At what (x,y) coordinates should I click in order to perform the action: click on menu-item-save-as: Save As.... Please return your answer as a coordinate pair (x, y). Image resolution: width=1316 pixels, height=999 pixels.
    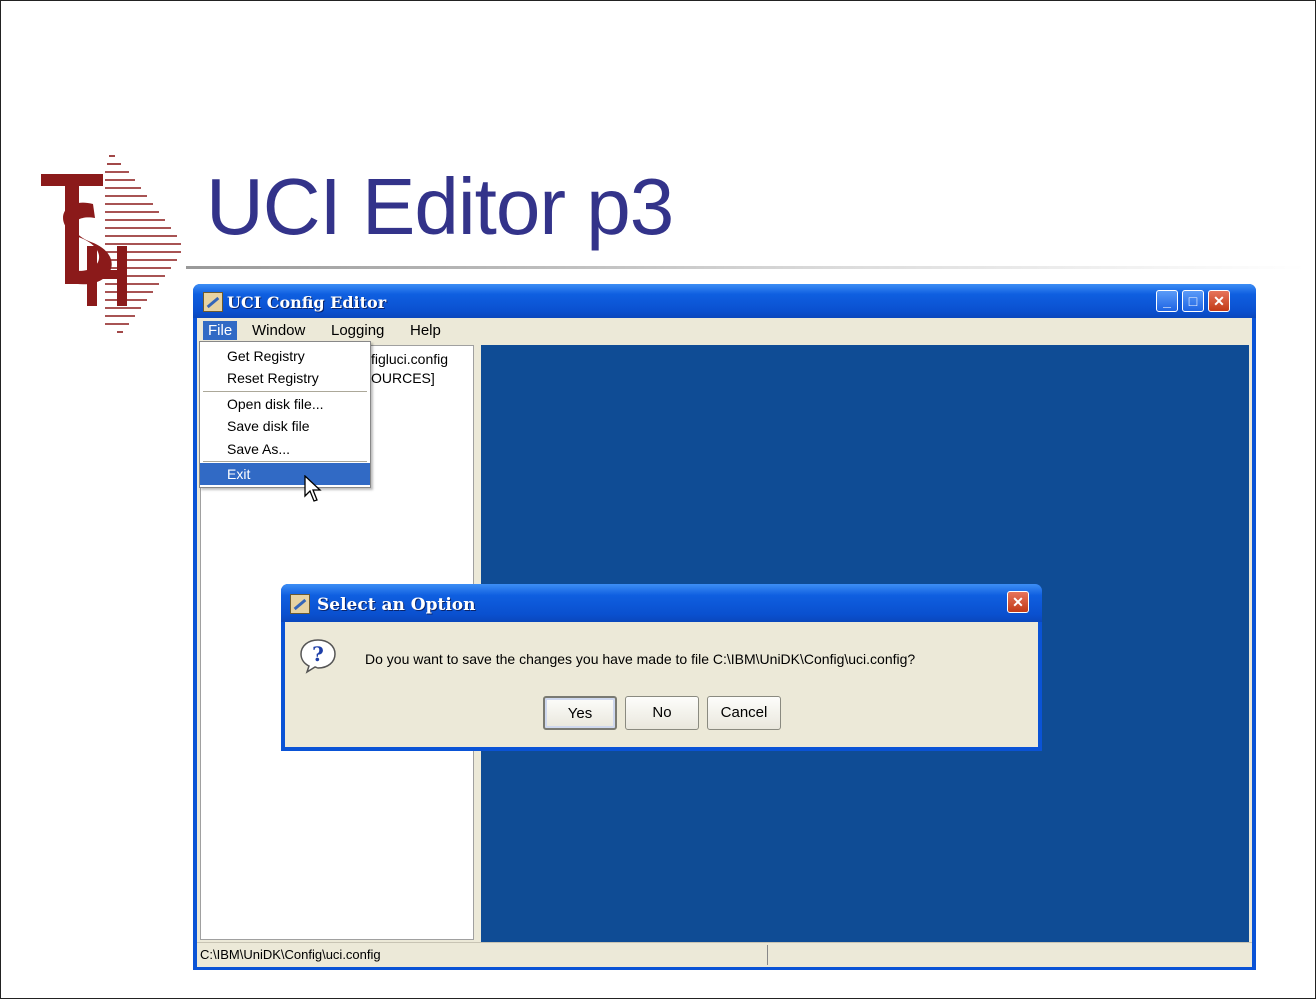
    Looking at the image, I should click on (285, 449).